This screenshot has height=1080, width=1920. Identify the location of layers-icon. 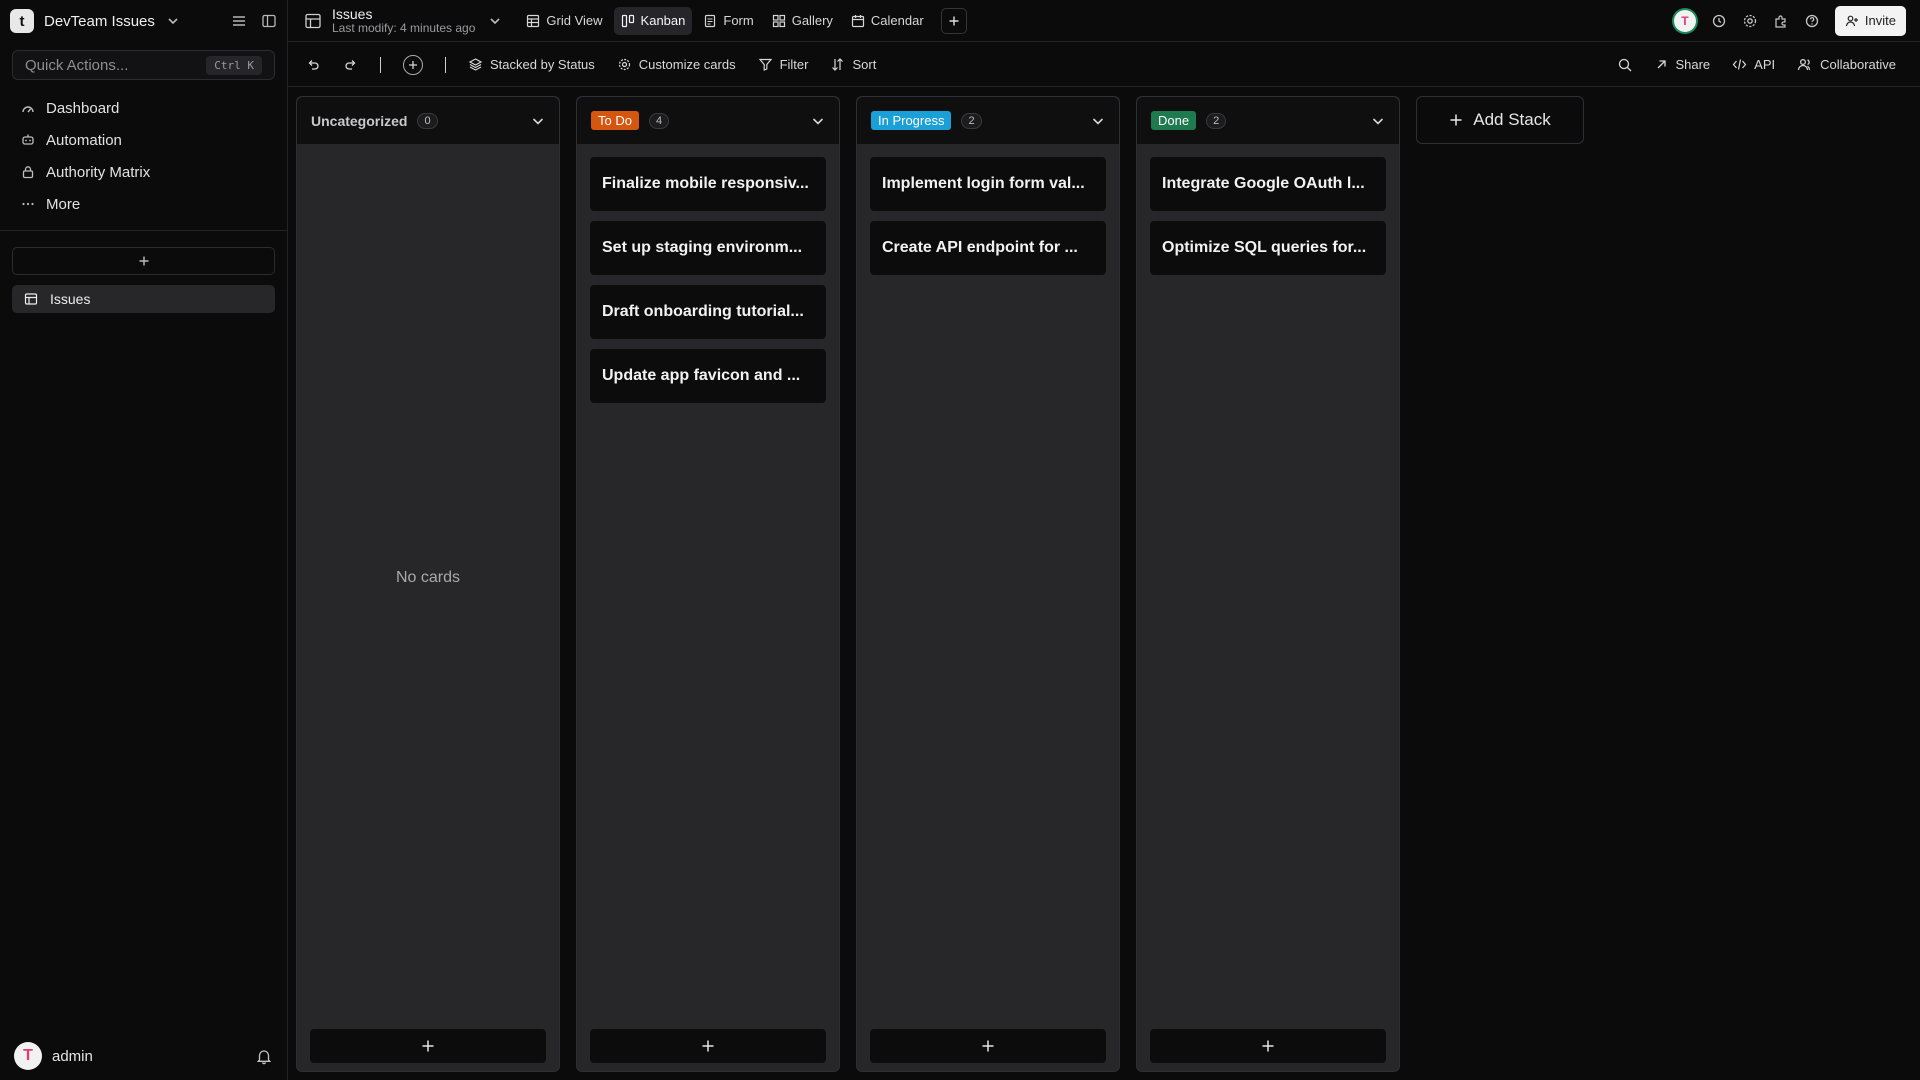
(475, 64).